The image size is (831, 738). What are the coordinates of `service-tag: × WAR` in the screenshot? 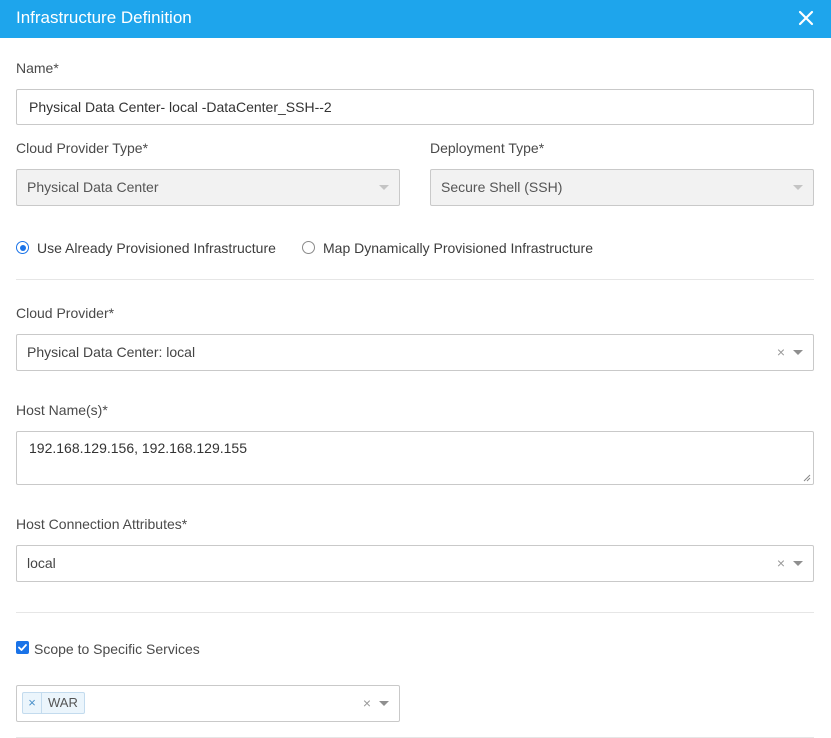 It's located at (53, 703).